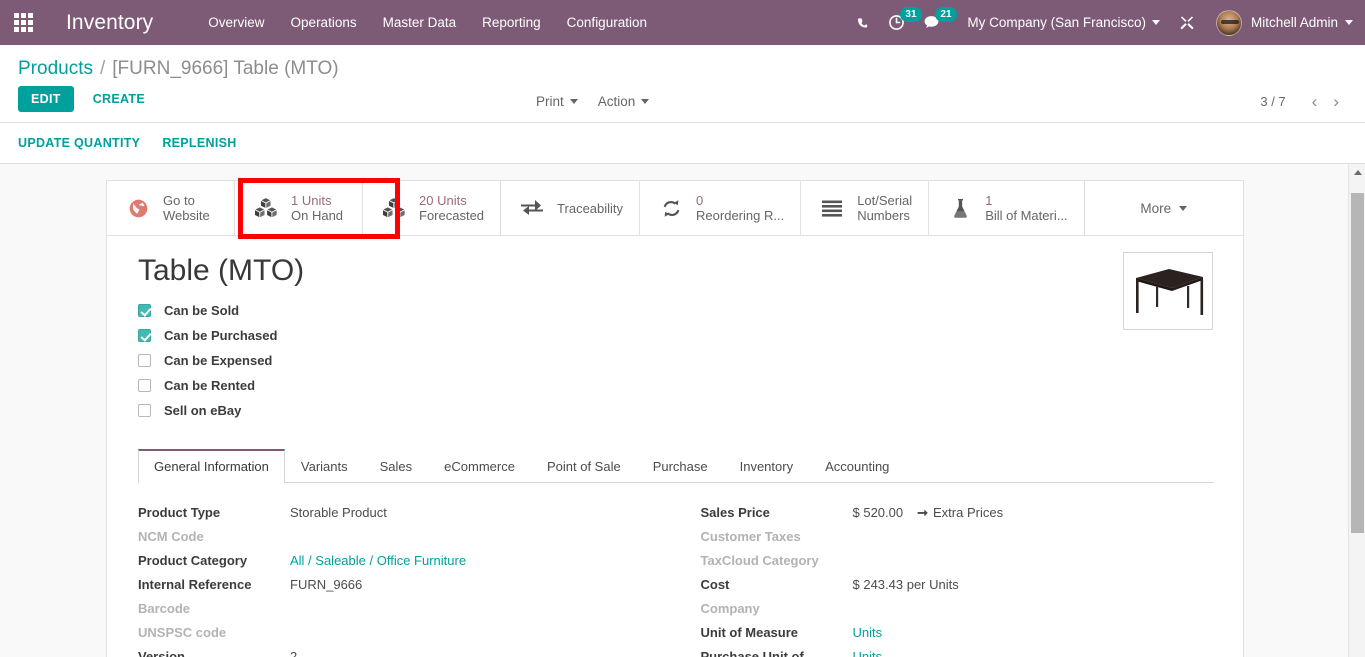 This screenshot has width=1365, height=657. What do you see at coordinates (675, 335) in the screenshot?
I see `checkbox-row-can-be-purchased: Can be Purchased` at bounding box center [675, 335].